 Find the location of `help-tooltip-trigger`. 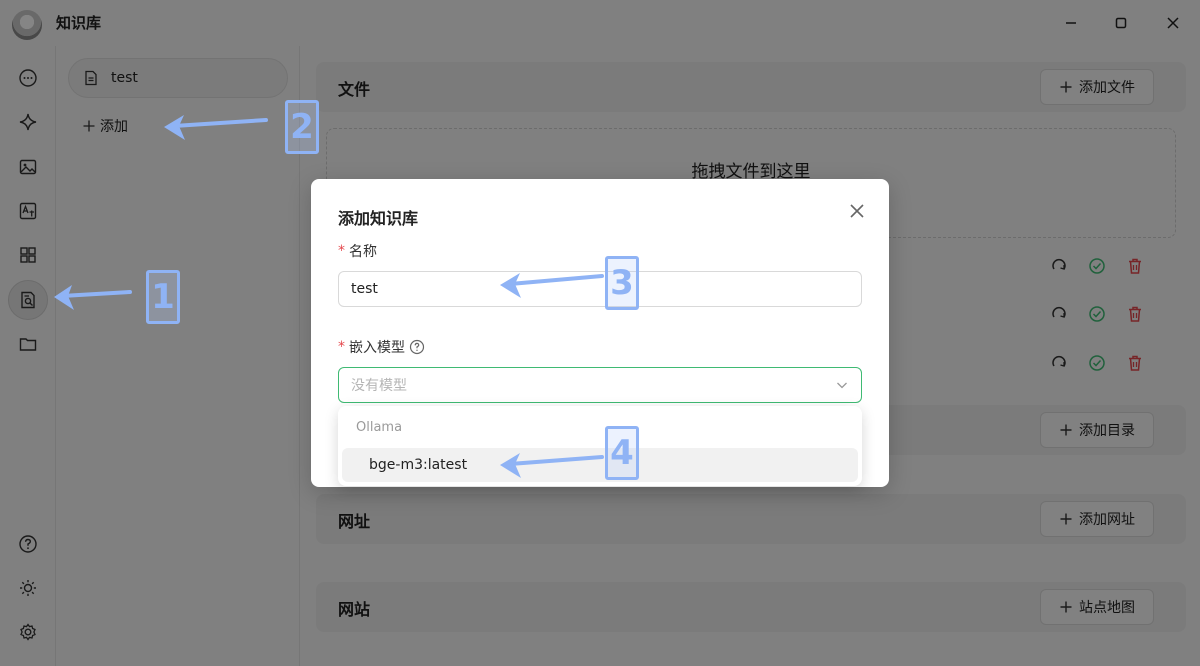

help-tooltip-trigger is located at coordinates (417, 347).